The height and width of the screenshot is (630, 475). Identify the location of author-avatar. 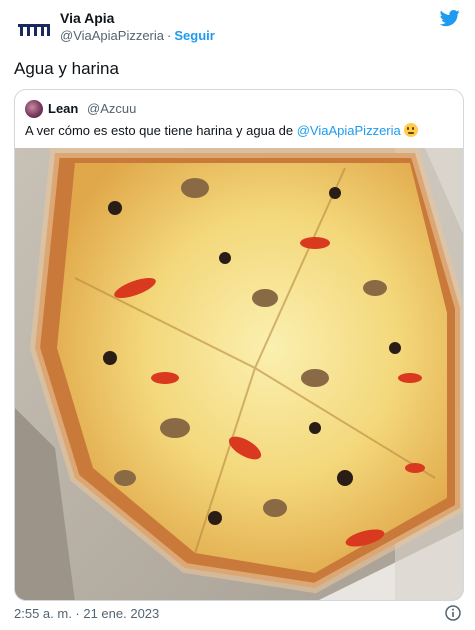
(34, 30).